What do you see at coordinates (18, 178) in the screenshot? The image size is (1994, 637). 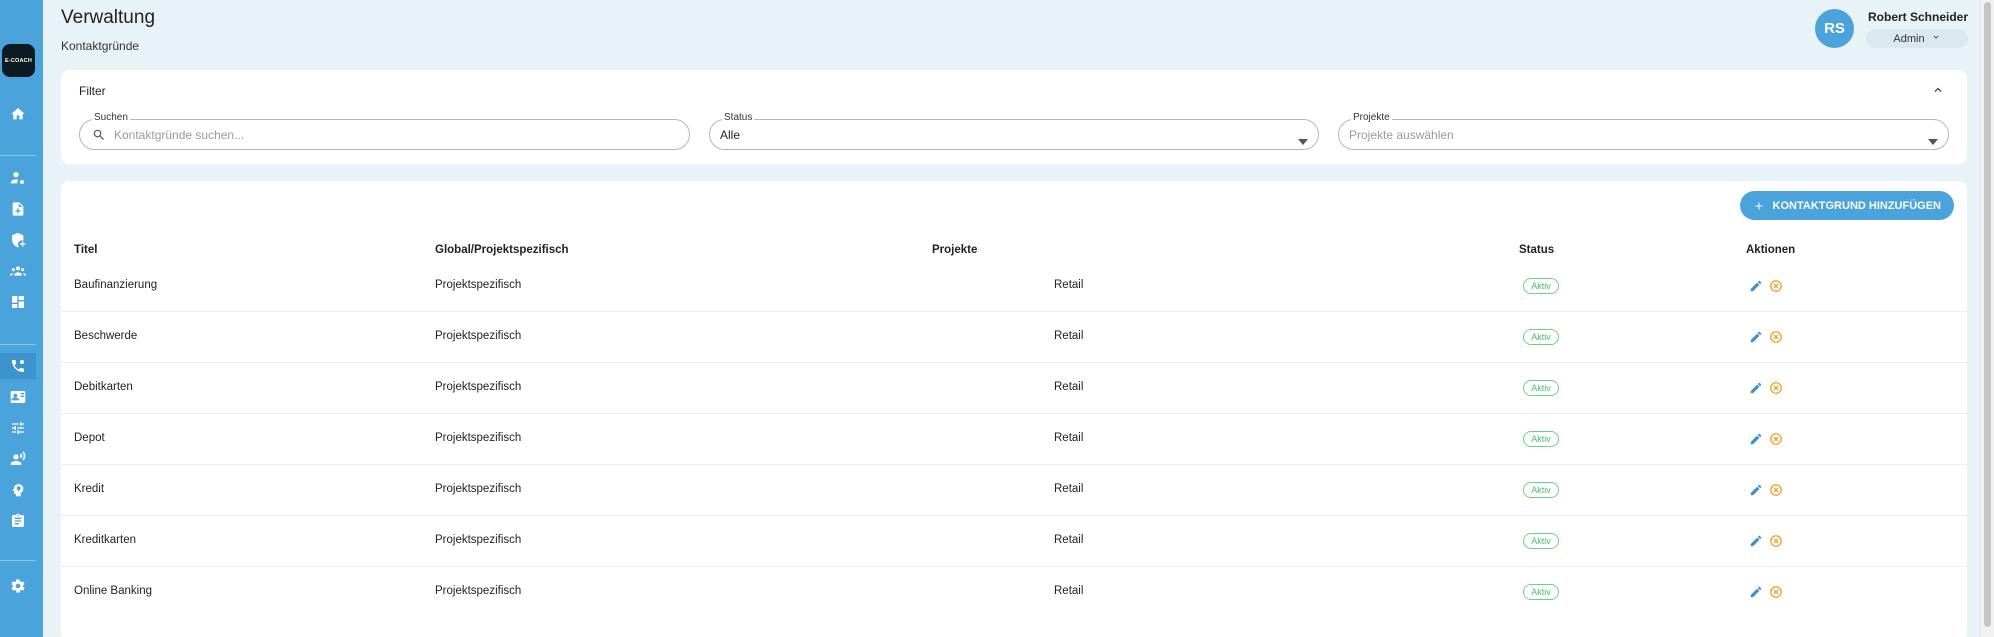 I see `person-settings-icon` at bounding box center [18, 178].